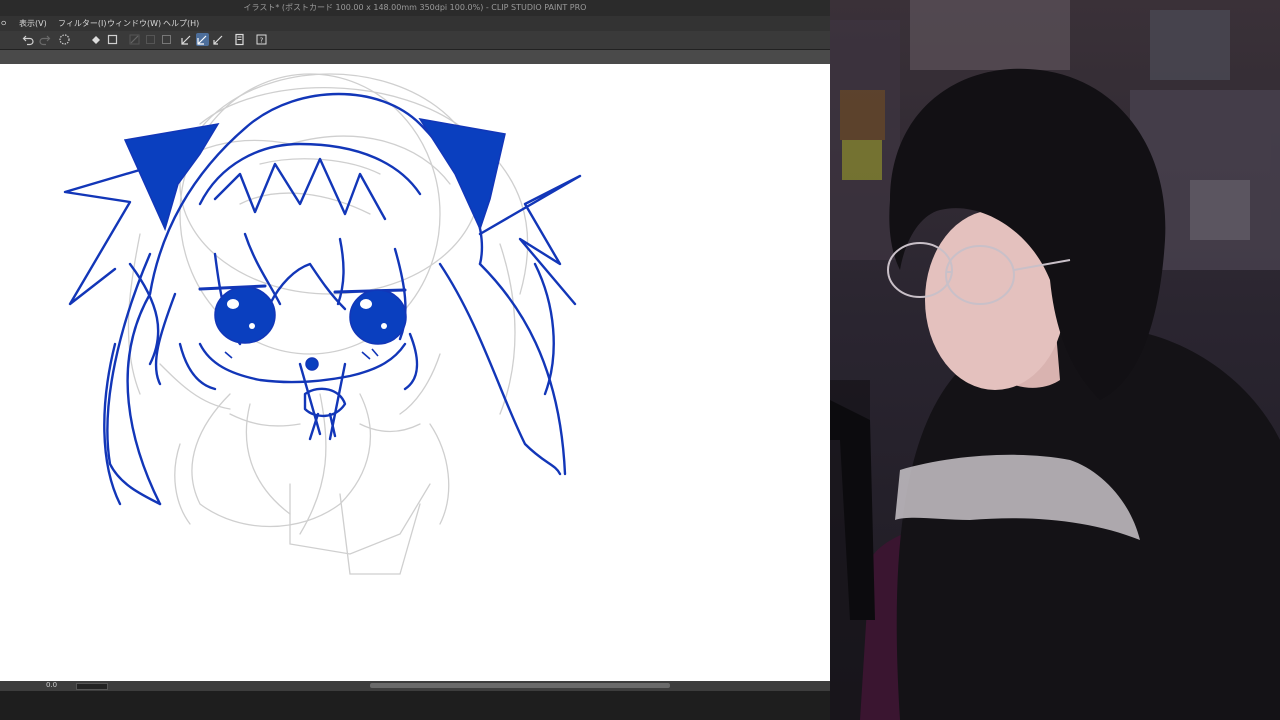  I want to click on menu-window: ウィンドウ(W), so click(134, 23).